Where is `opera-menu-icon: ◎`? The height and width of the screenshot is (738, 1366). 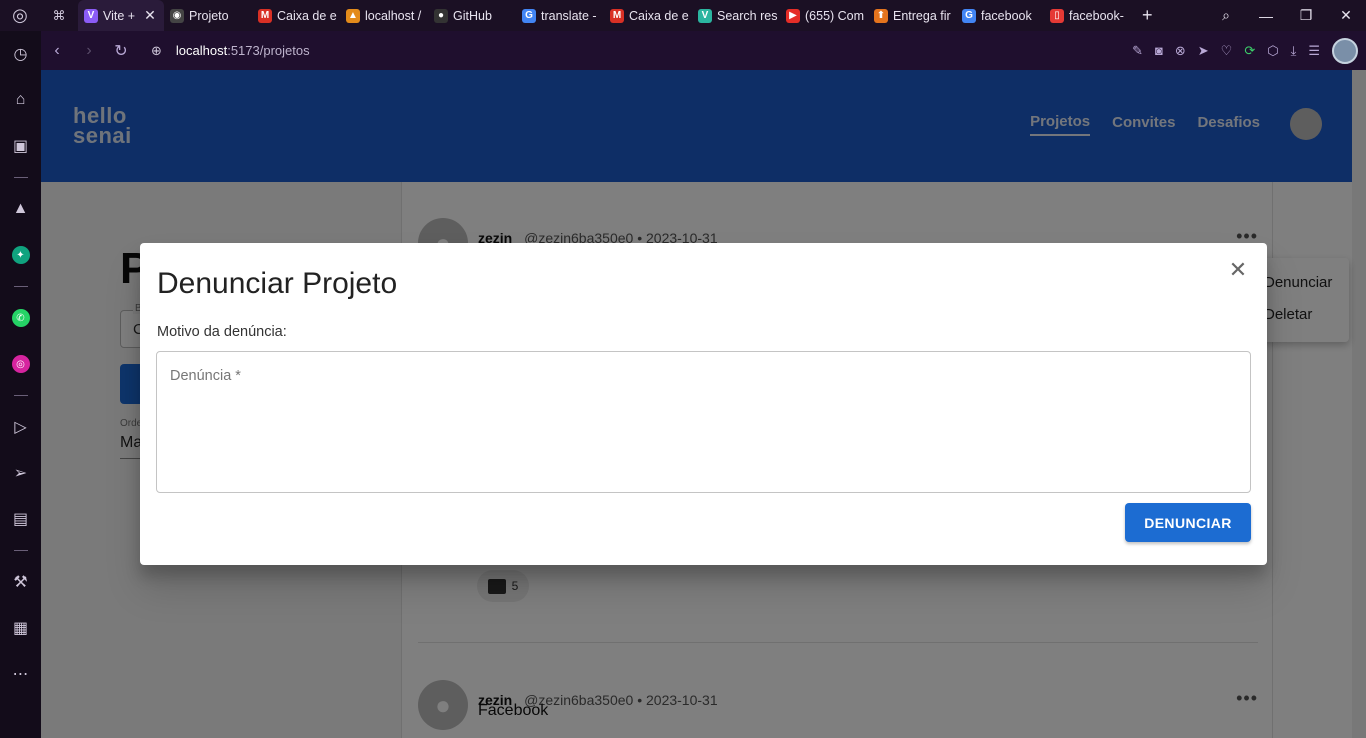
opera-menu-icon: ◎ is located at coordinates (20, 15).